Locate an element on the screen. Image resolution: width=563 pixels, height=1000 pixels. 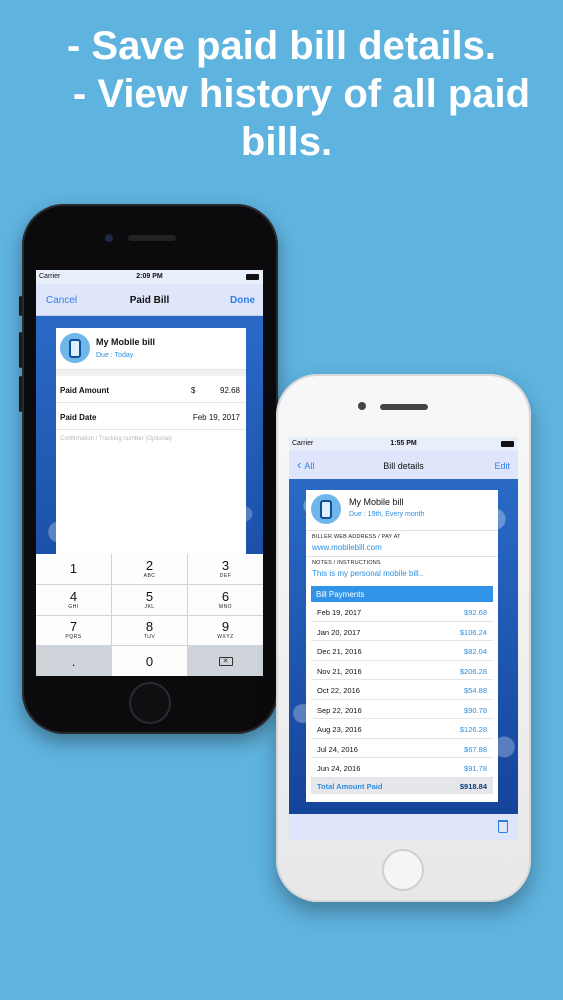
navbar: Cancel Paid Bill Done is located at coordinates (149, 300).